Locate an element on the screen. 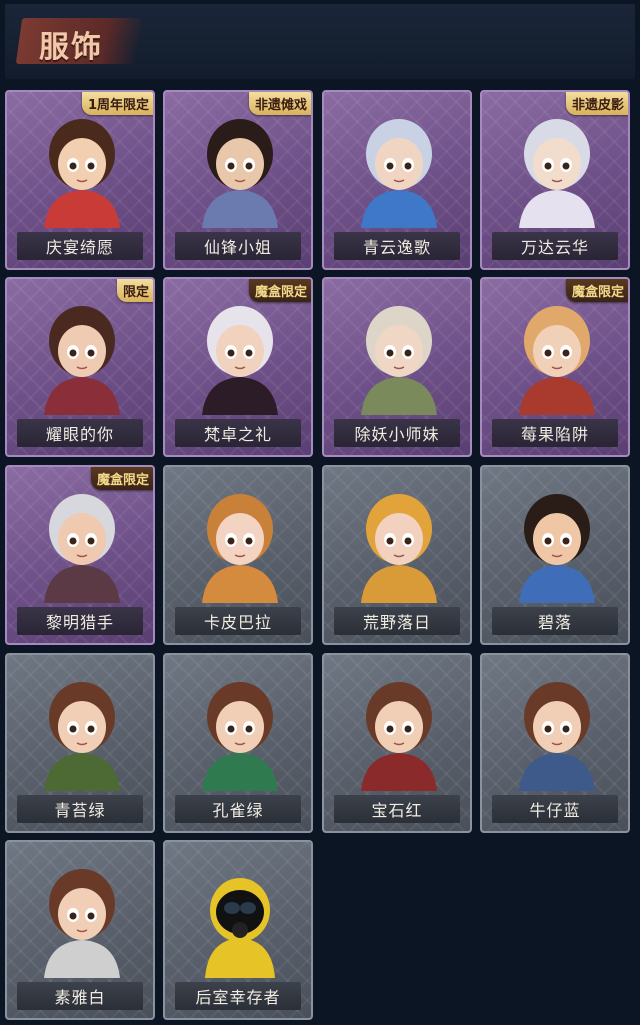  limited-badge: 非遗皮影 is located at coordinates (596, 103).